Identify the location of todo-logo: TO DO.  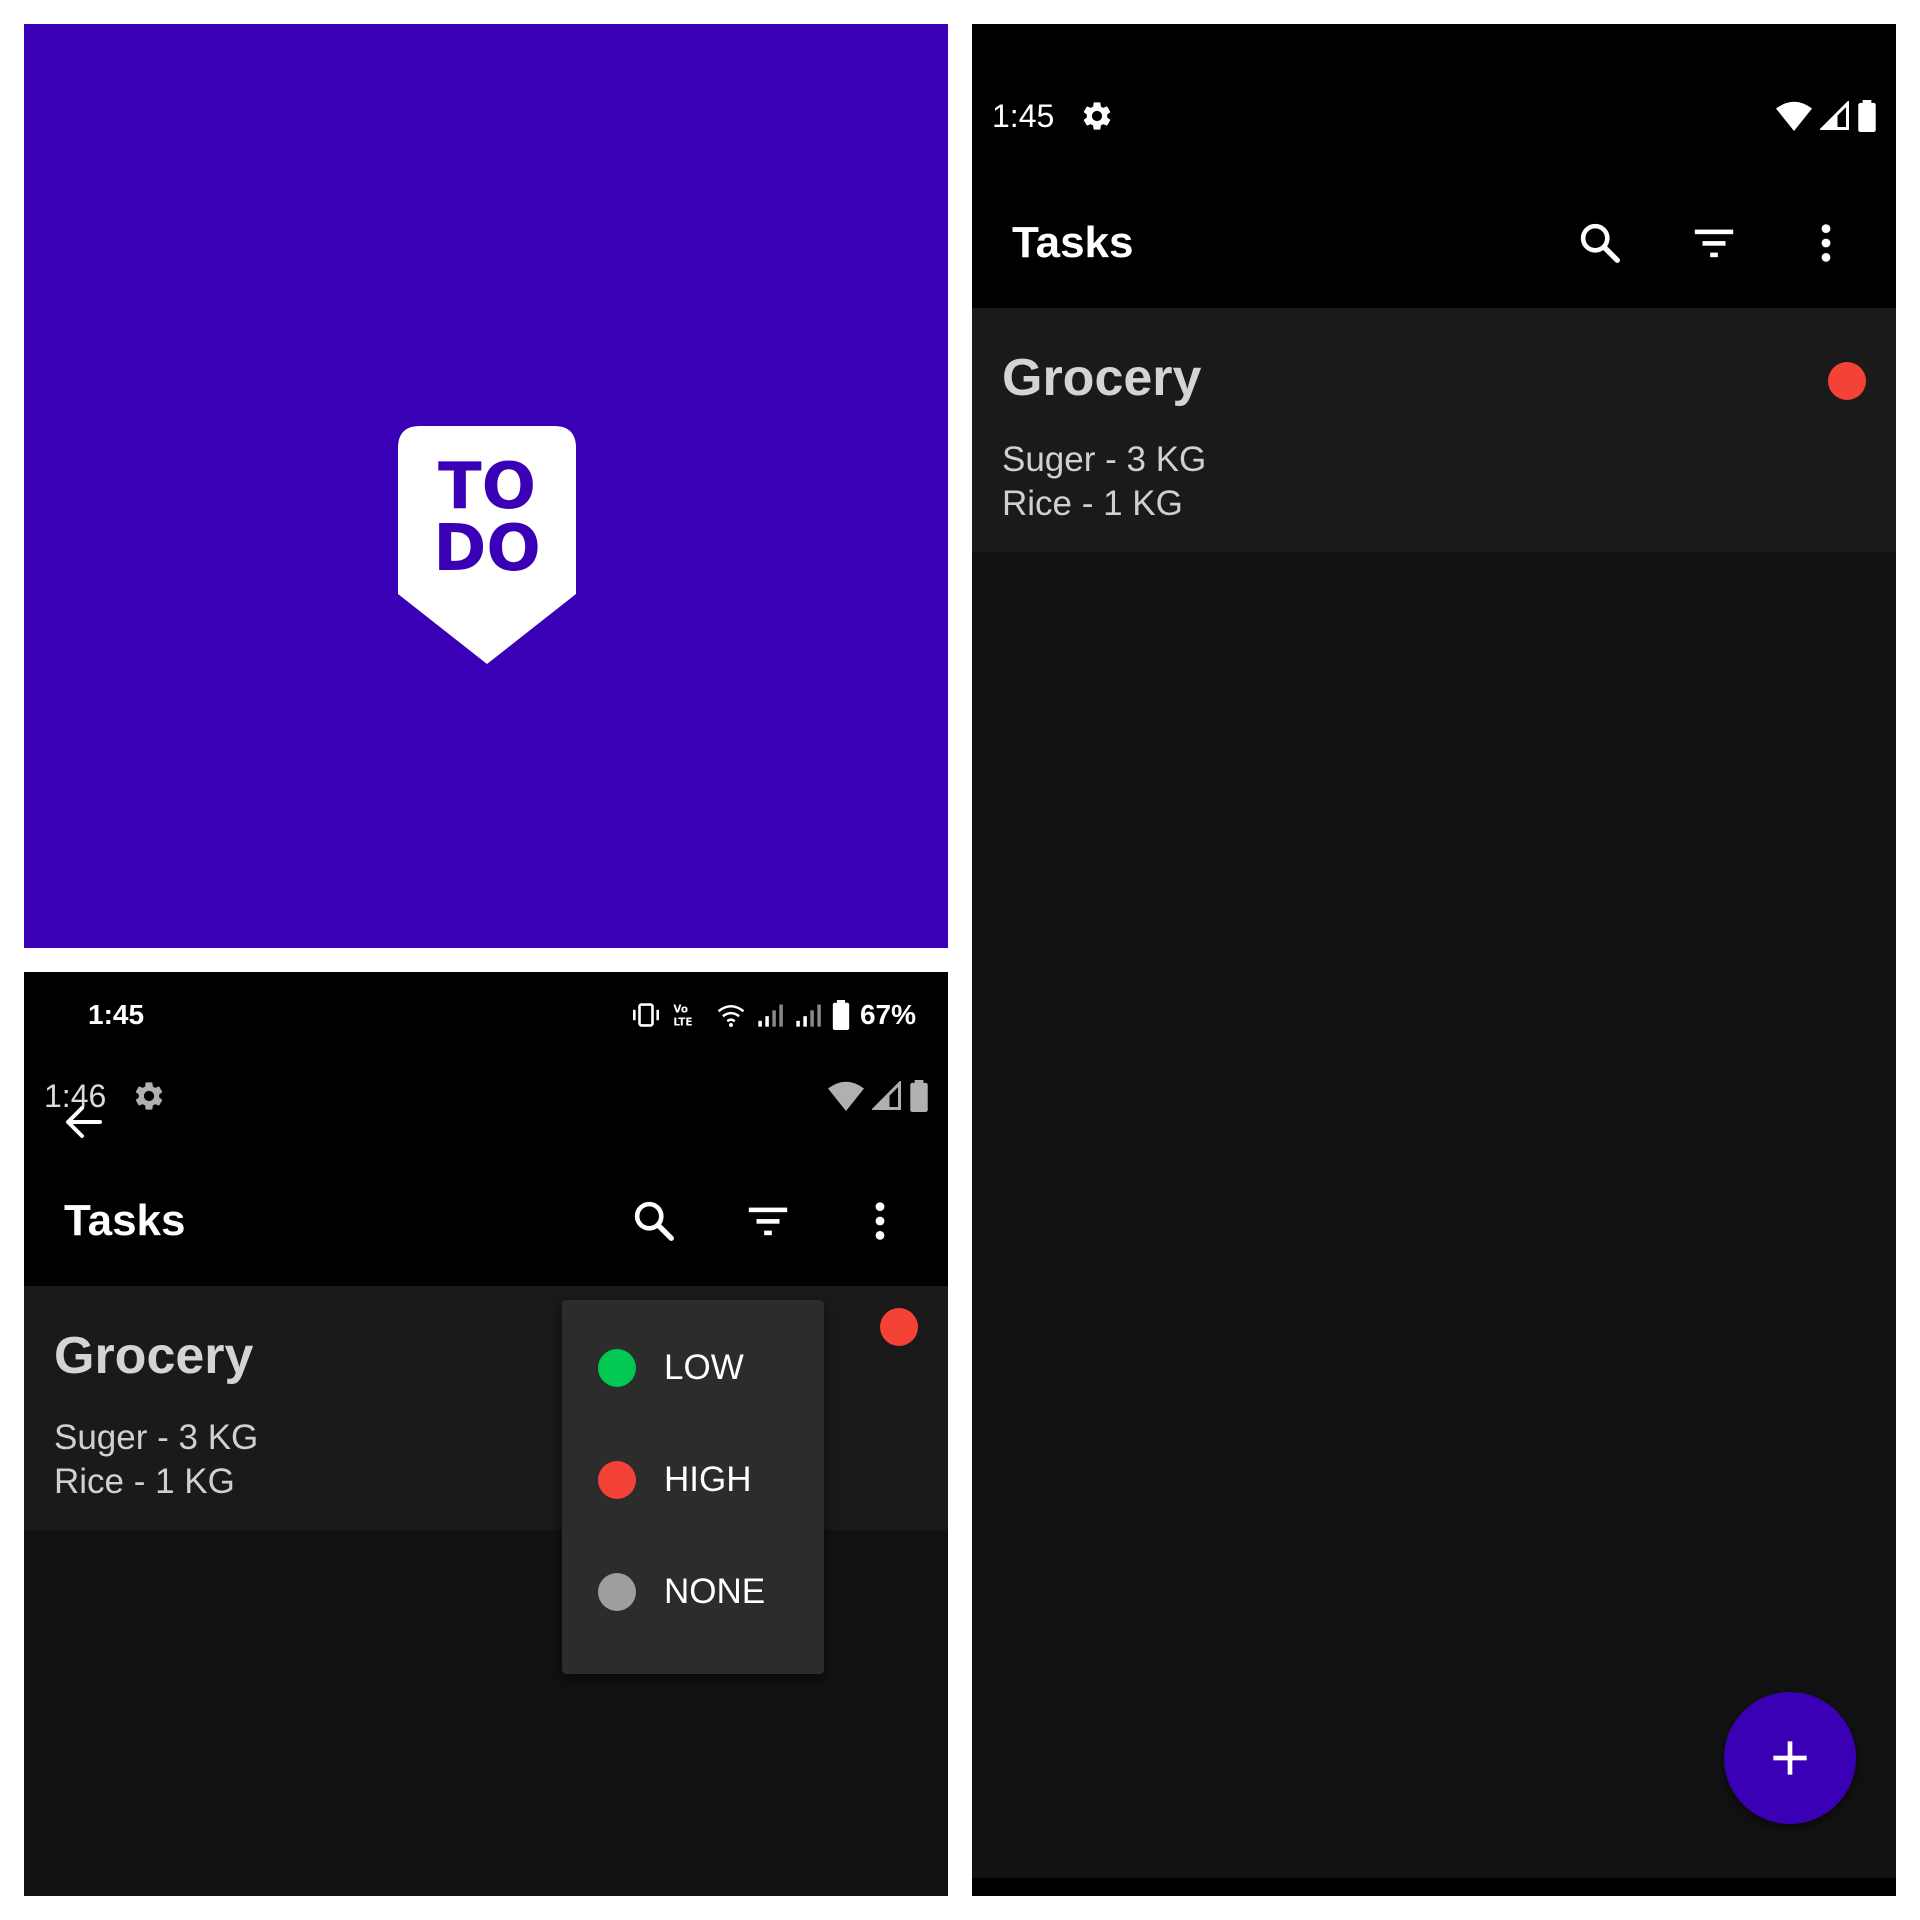
(487, 545).